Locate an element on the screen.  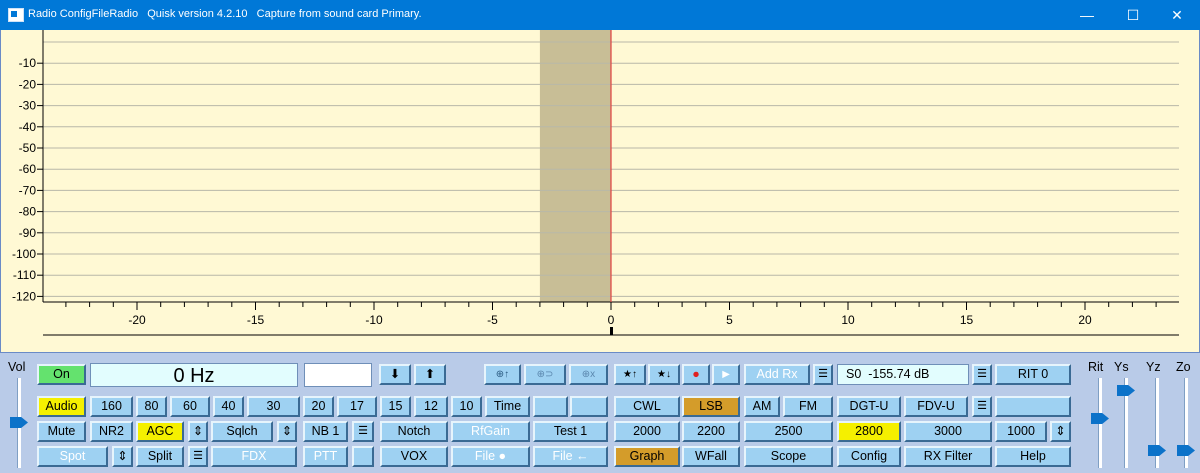
squelch-adjust-button: ⇕ is located at coordinates (287, 431).